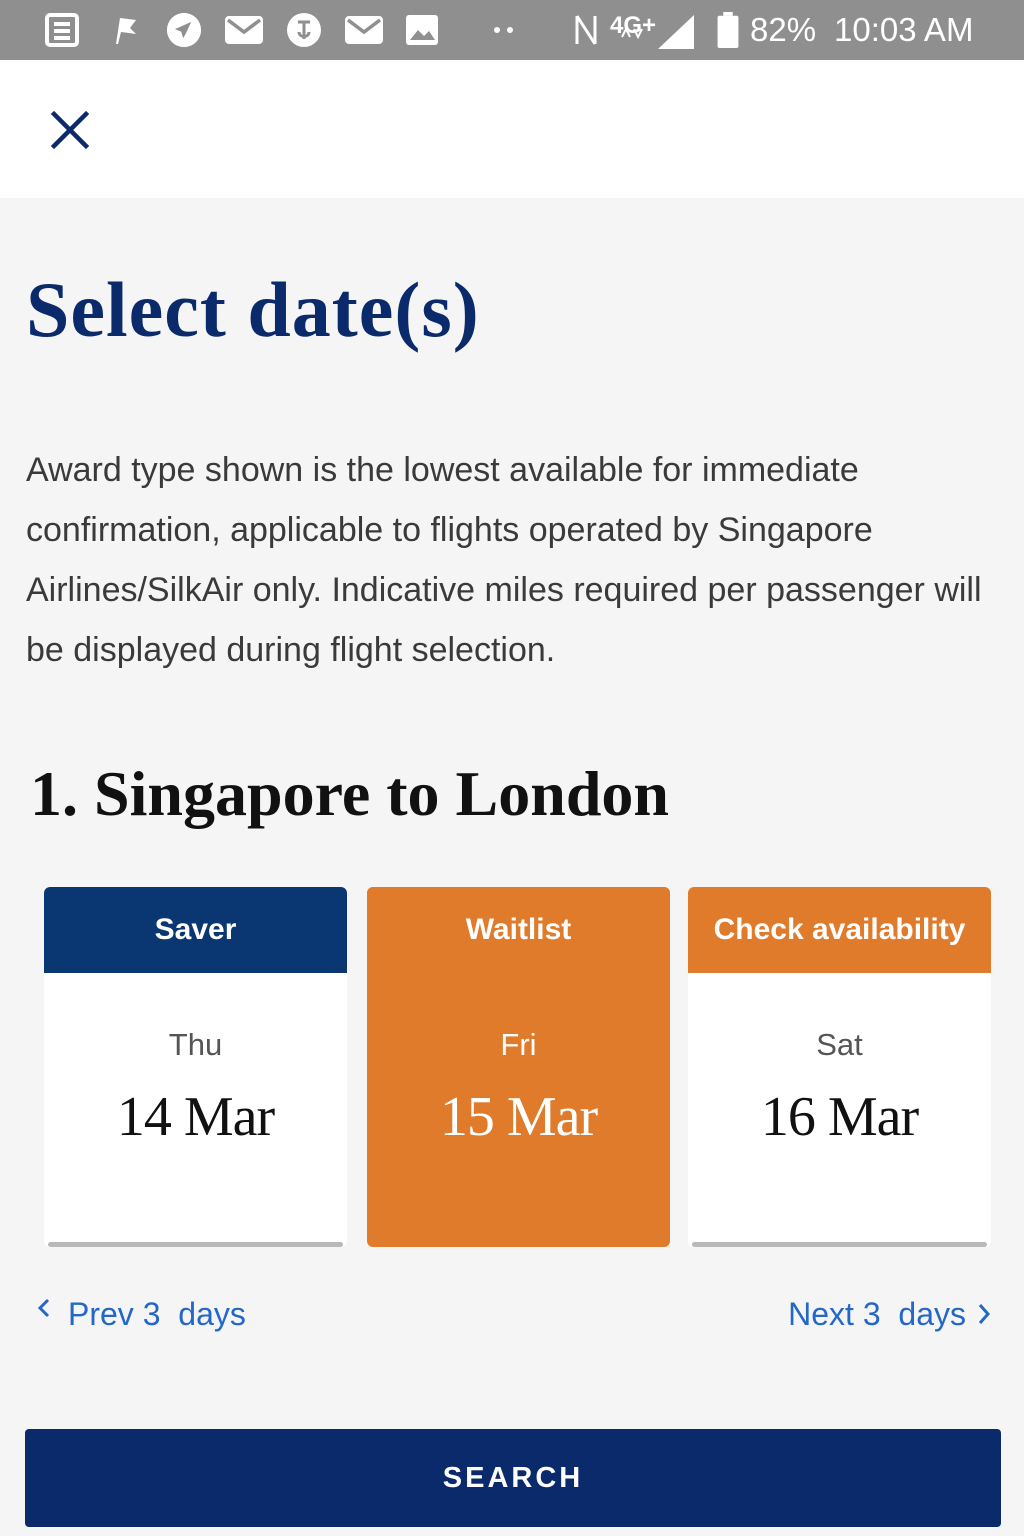 The image size is (1024, 1536). What do you see at coordinates (422, 30) in the screenshot?
I see `image-icon` at bounding box center [422, 30].